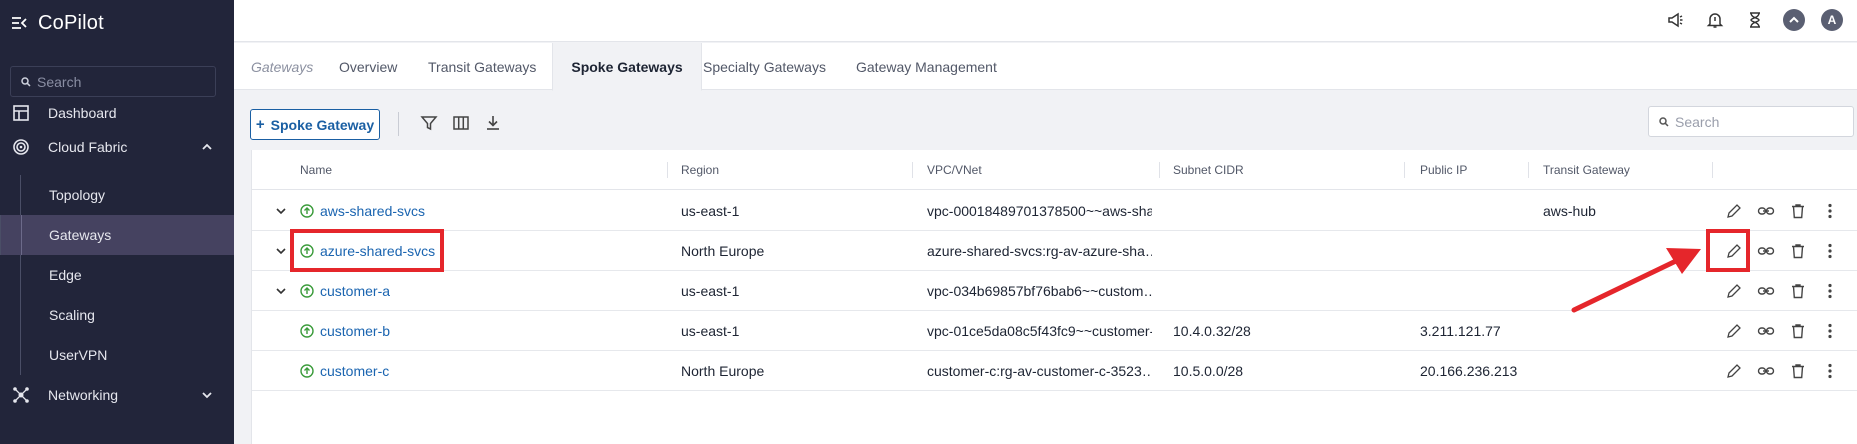 This screenshot has height=444, width=1857. Describe the element at coordinates (926, 66) in the screenshot. I see `tab-gateway-management: Gateway Management` at that location.